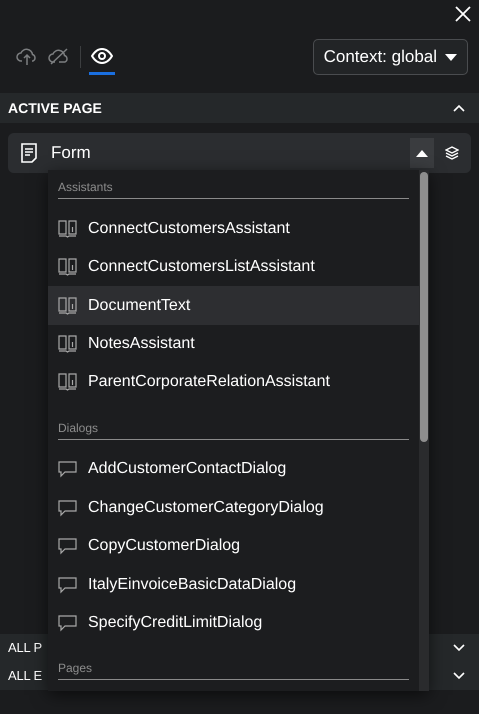 This screenshot has width=479, height=714. Describe the element at coordinates (233, 344) in the screenshot. I see `list-item: NotesAssistant` at that location.